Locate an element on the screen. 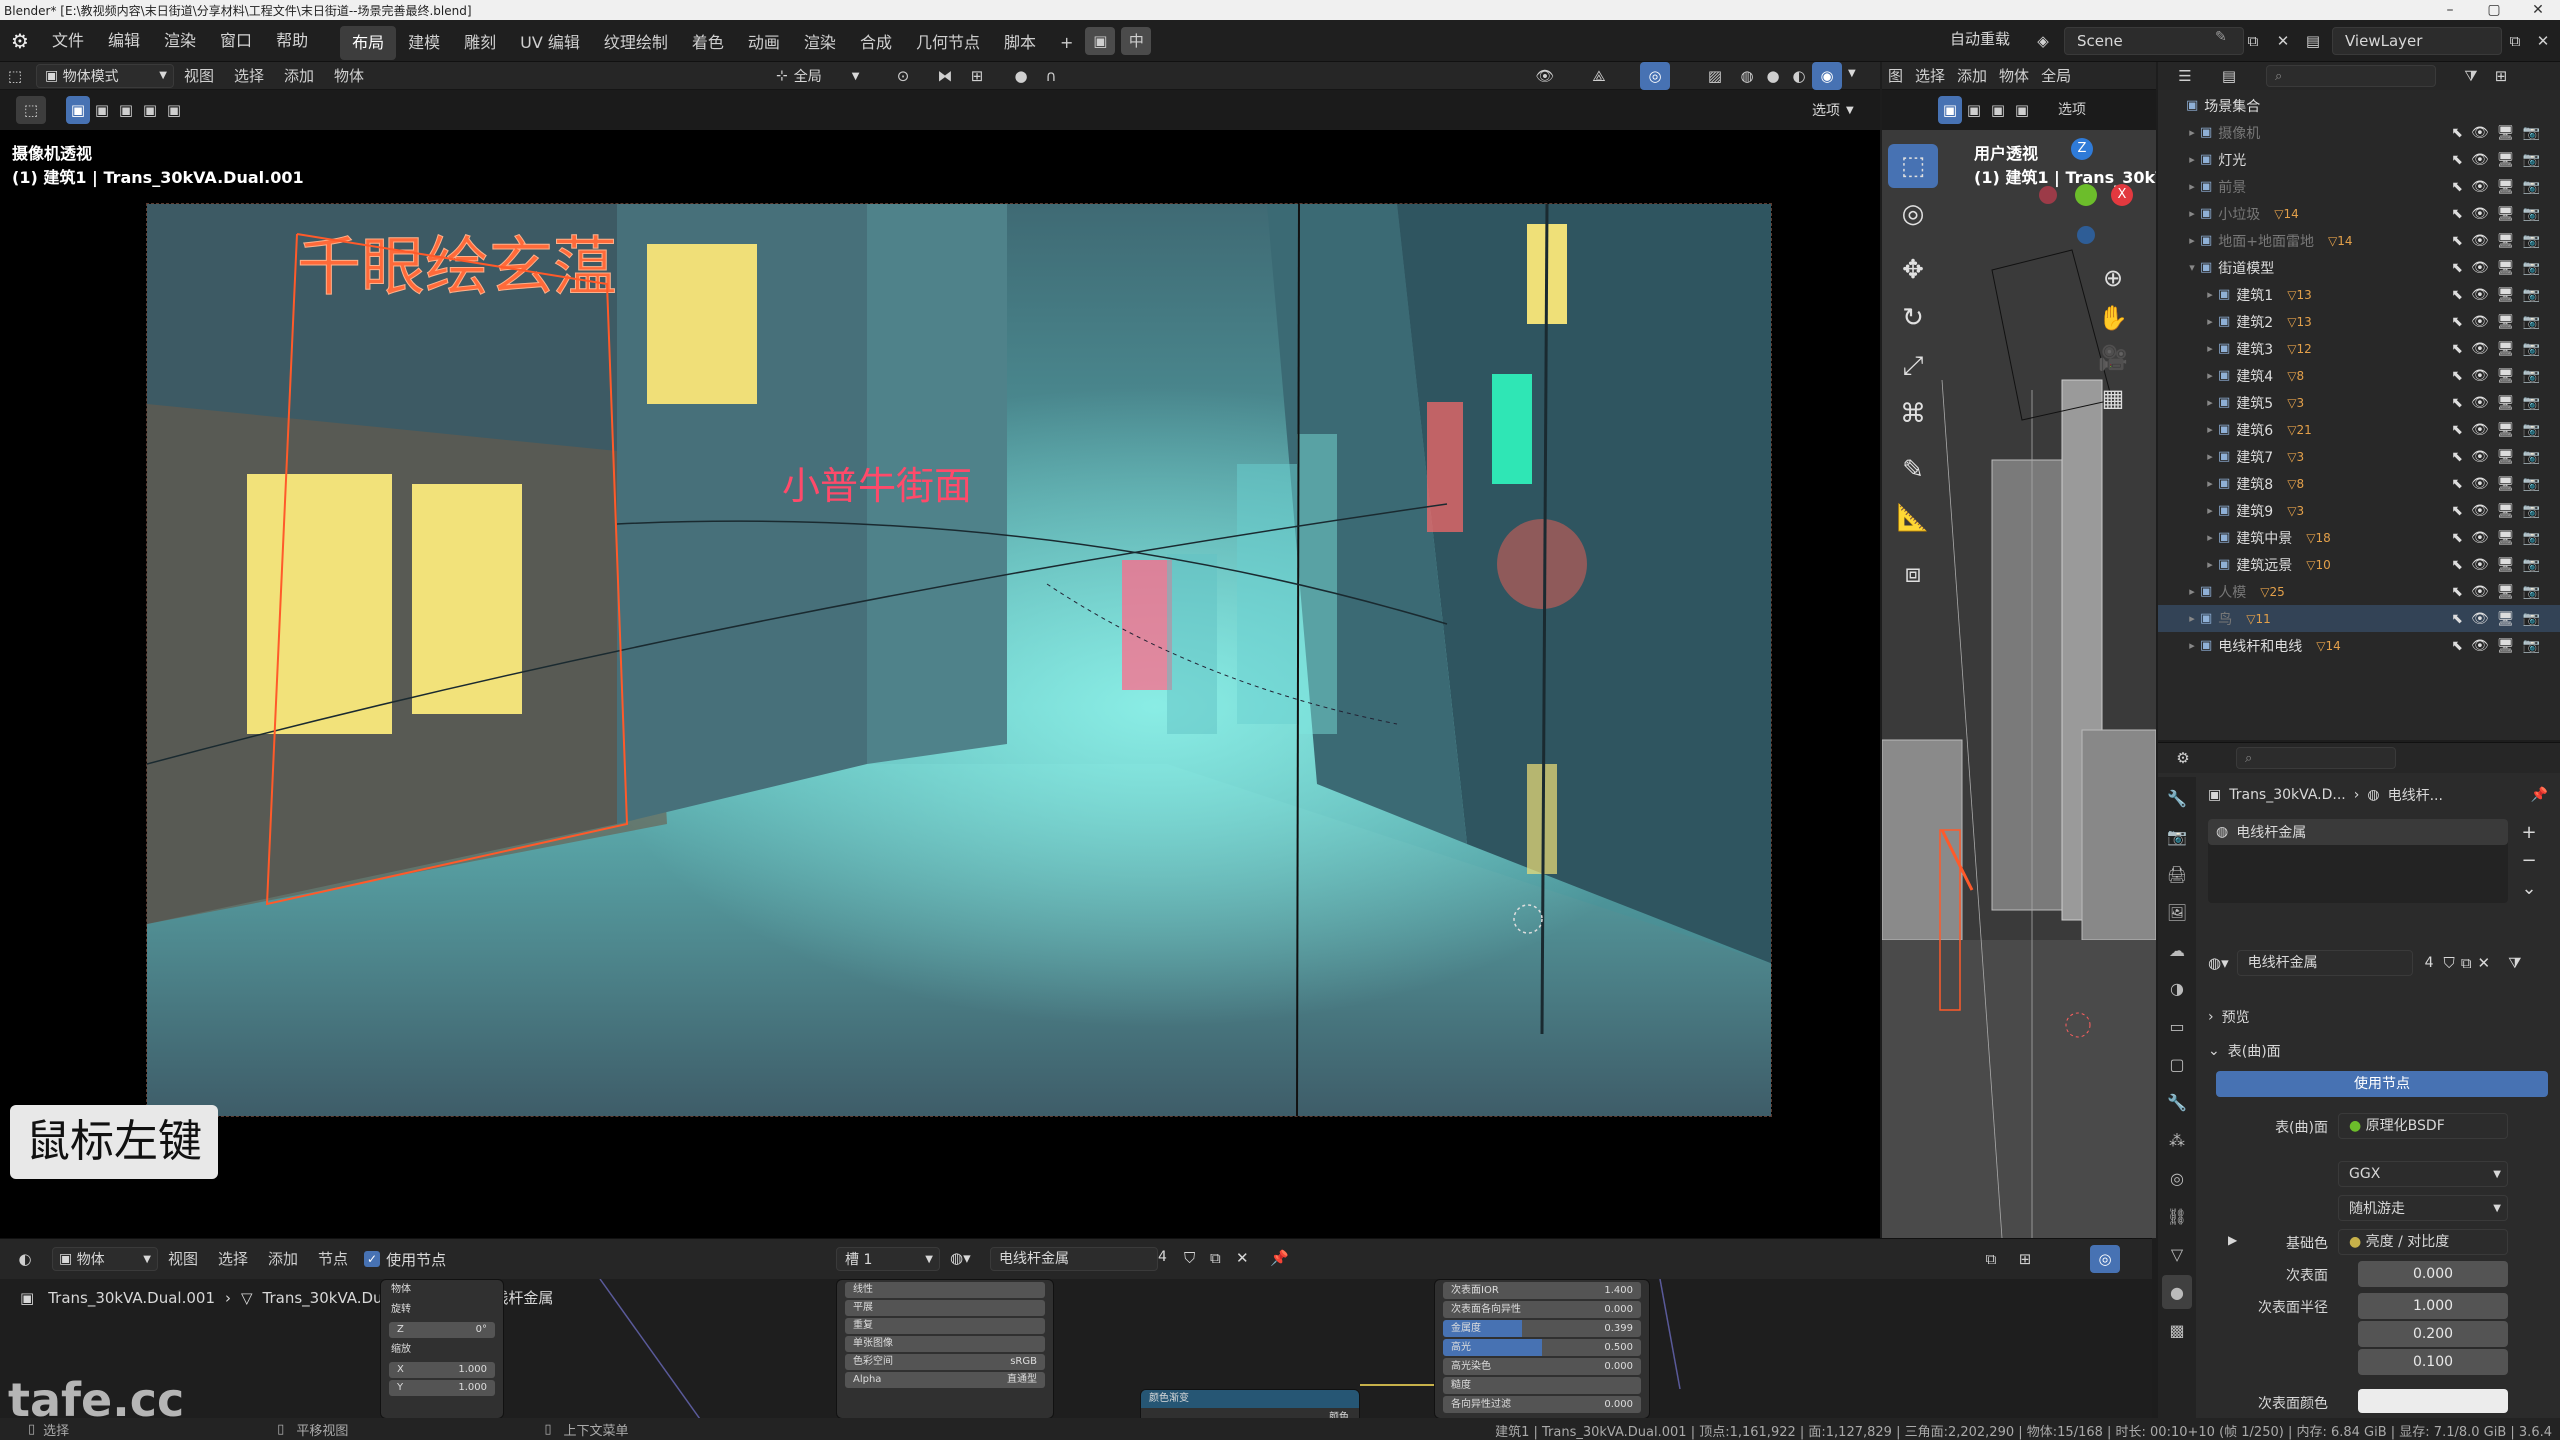 The width and height of the screenshot is (2560, 1440). distribution-select: GGX ▼ is located at coordinates (2423, 1174).